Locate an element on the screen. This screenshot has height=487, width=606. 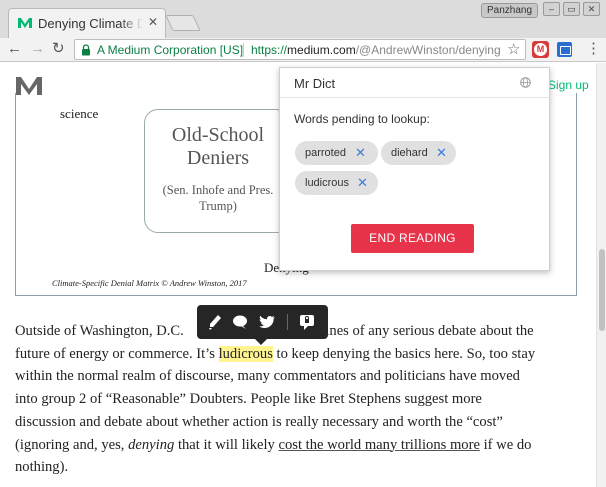
lock-icon is located at coordinates (86, 50).